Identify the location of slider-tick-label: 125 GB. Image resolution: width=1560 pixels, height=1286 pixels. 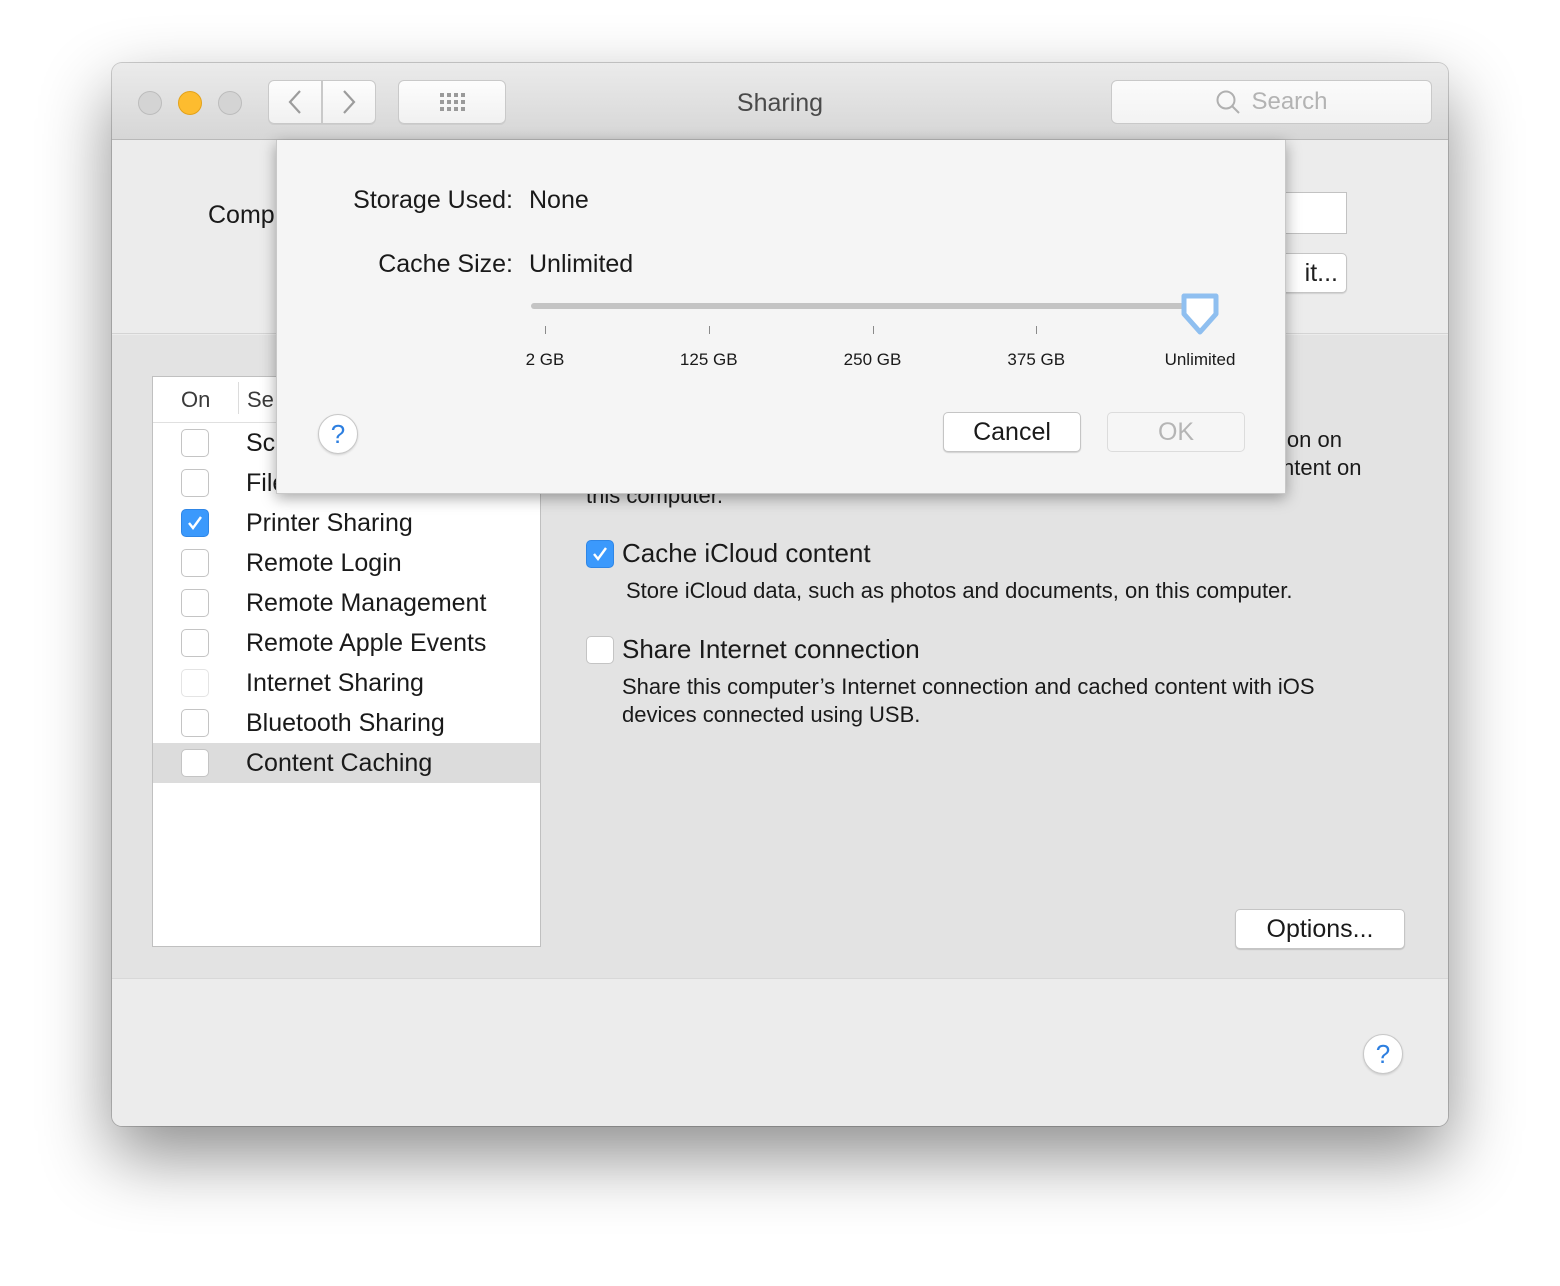
(708, 359).